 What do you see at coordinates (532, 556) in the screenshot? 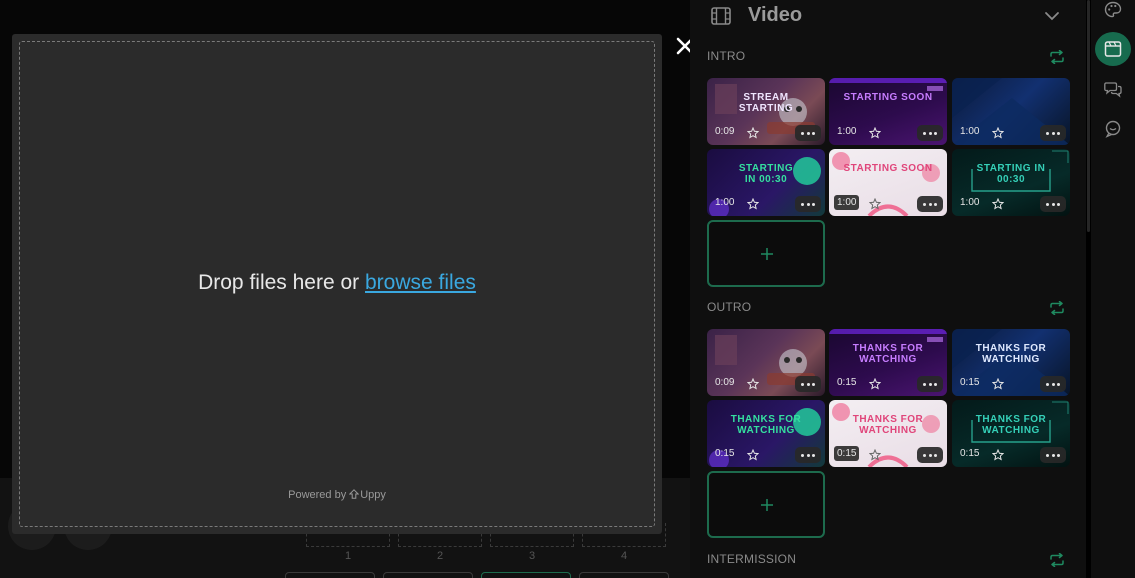
I see `layout-slot-number: 3` at bounding box center [532, 556].